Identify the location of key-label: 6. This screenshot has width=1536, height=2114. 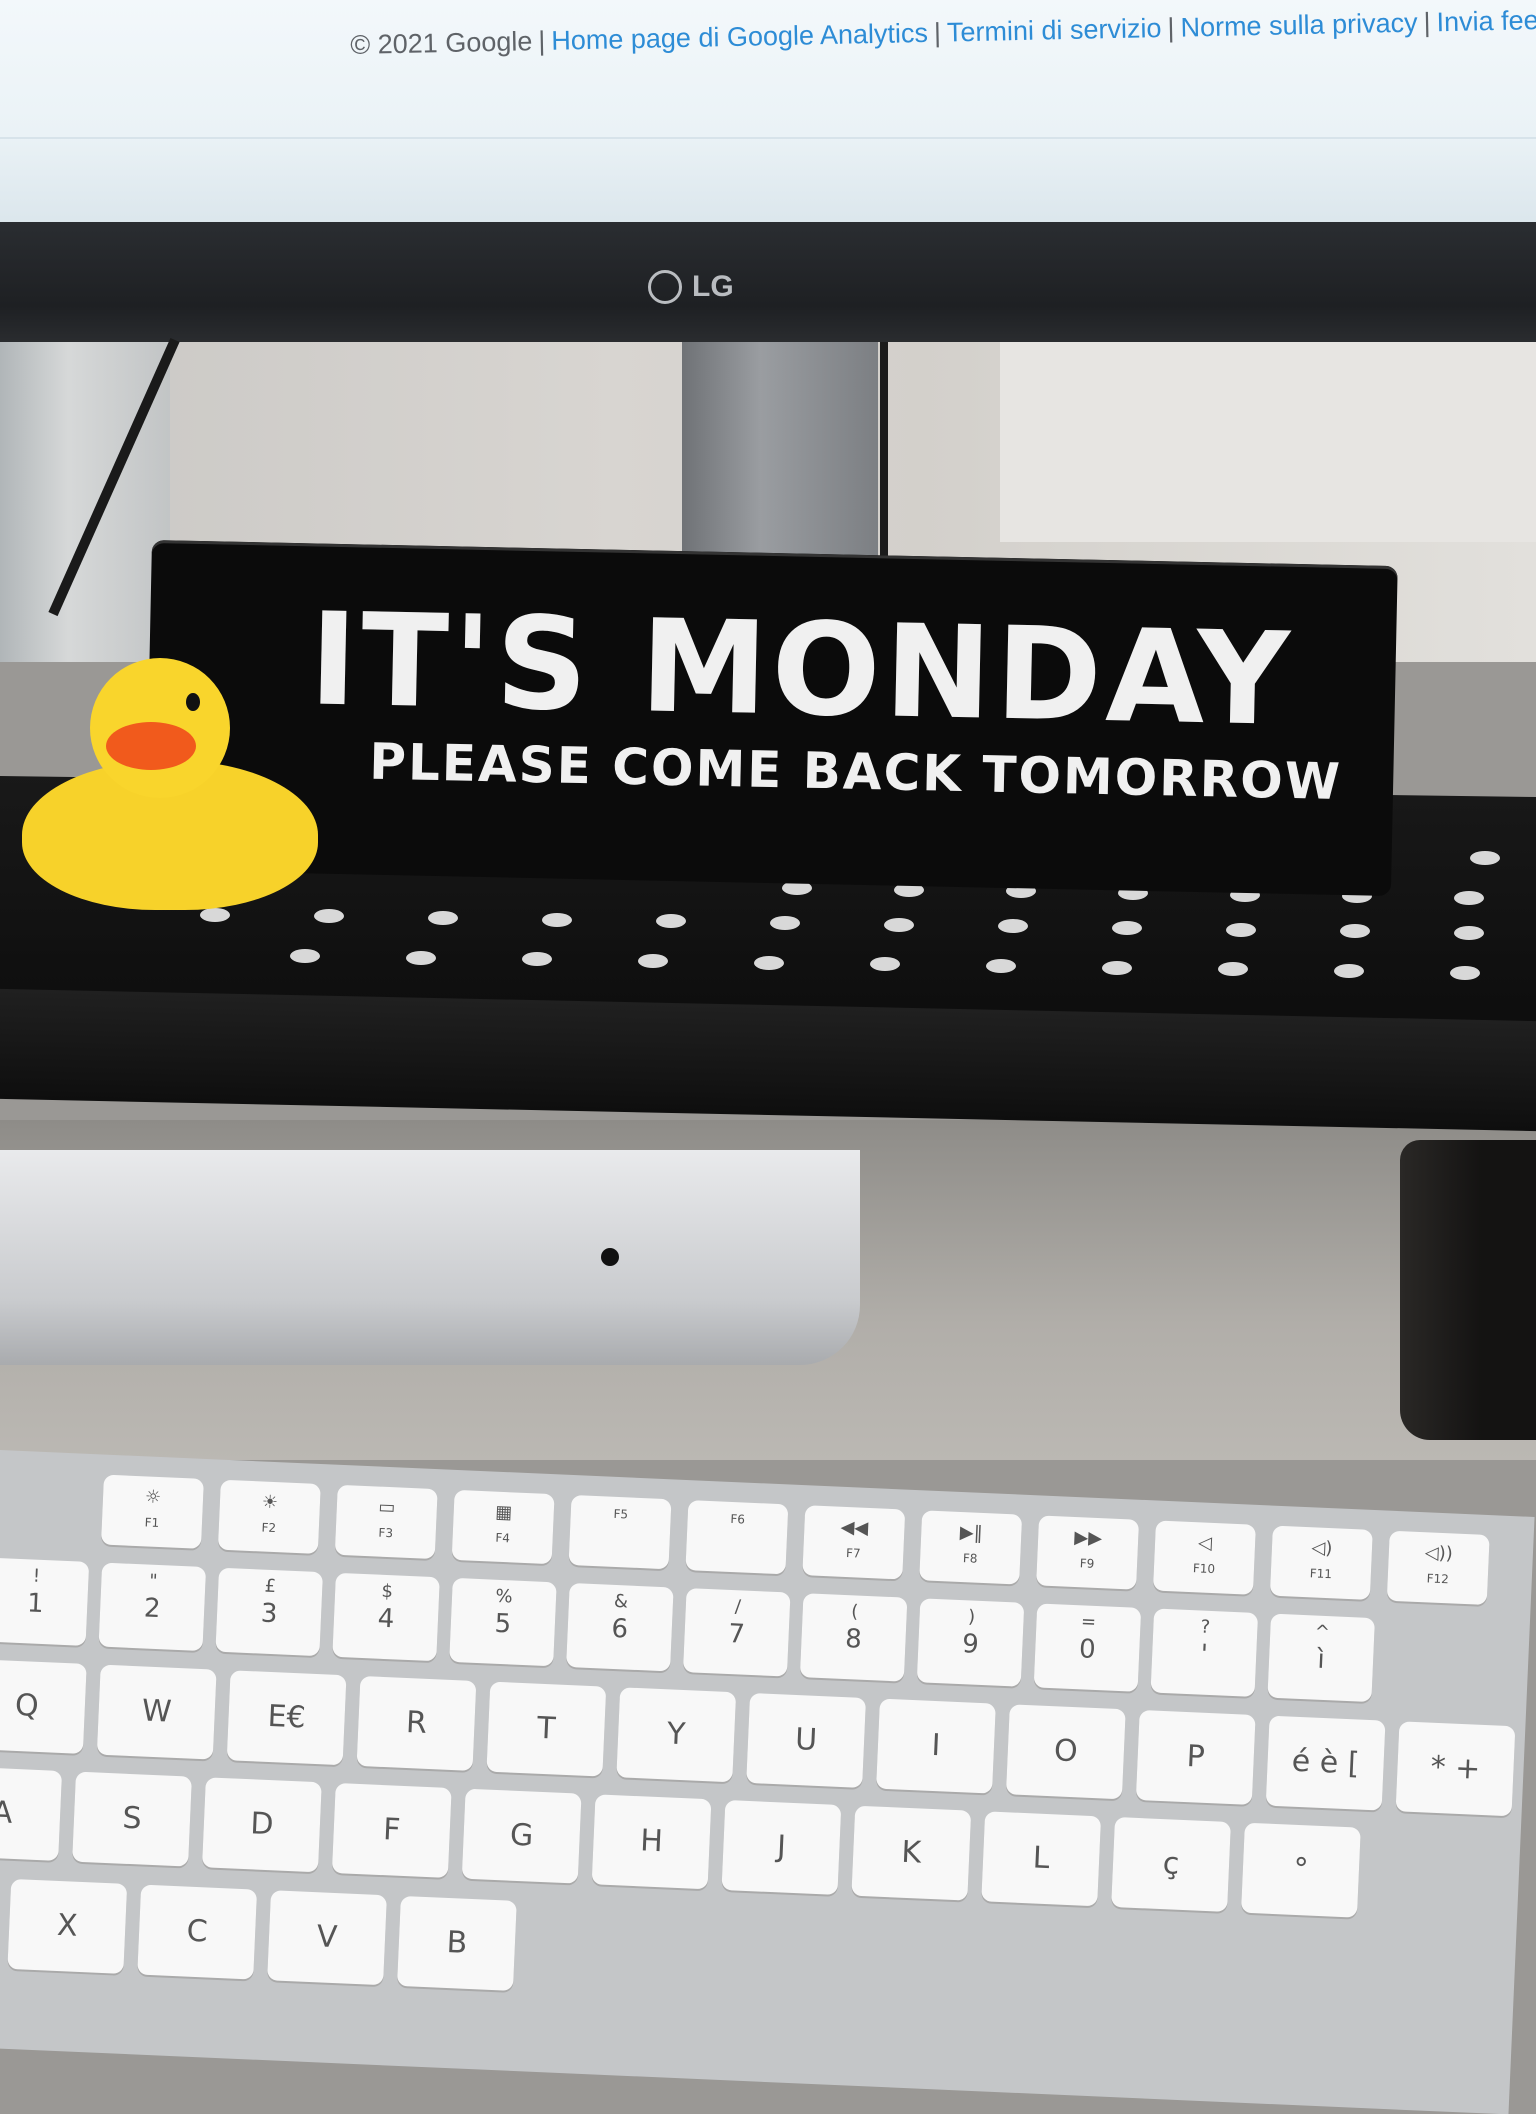
(619, 1629).